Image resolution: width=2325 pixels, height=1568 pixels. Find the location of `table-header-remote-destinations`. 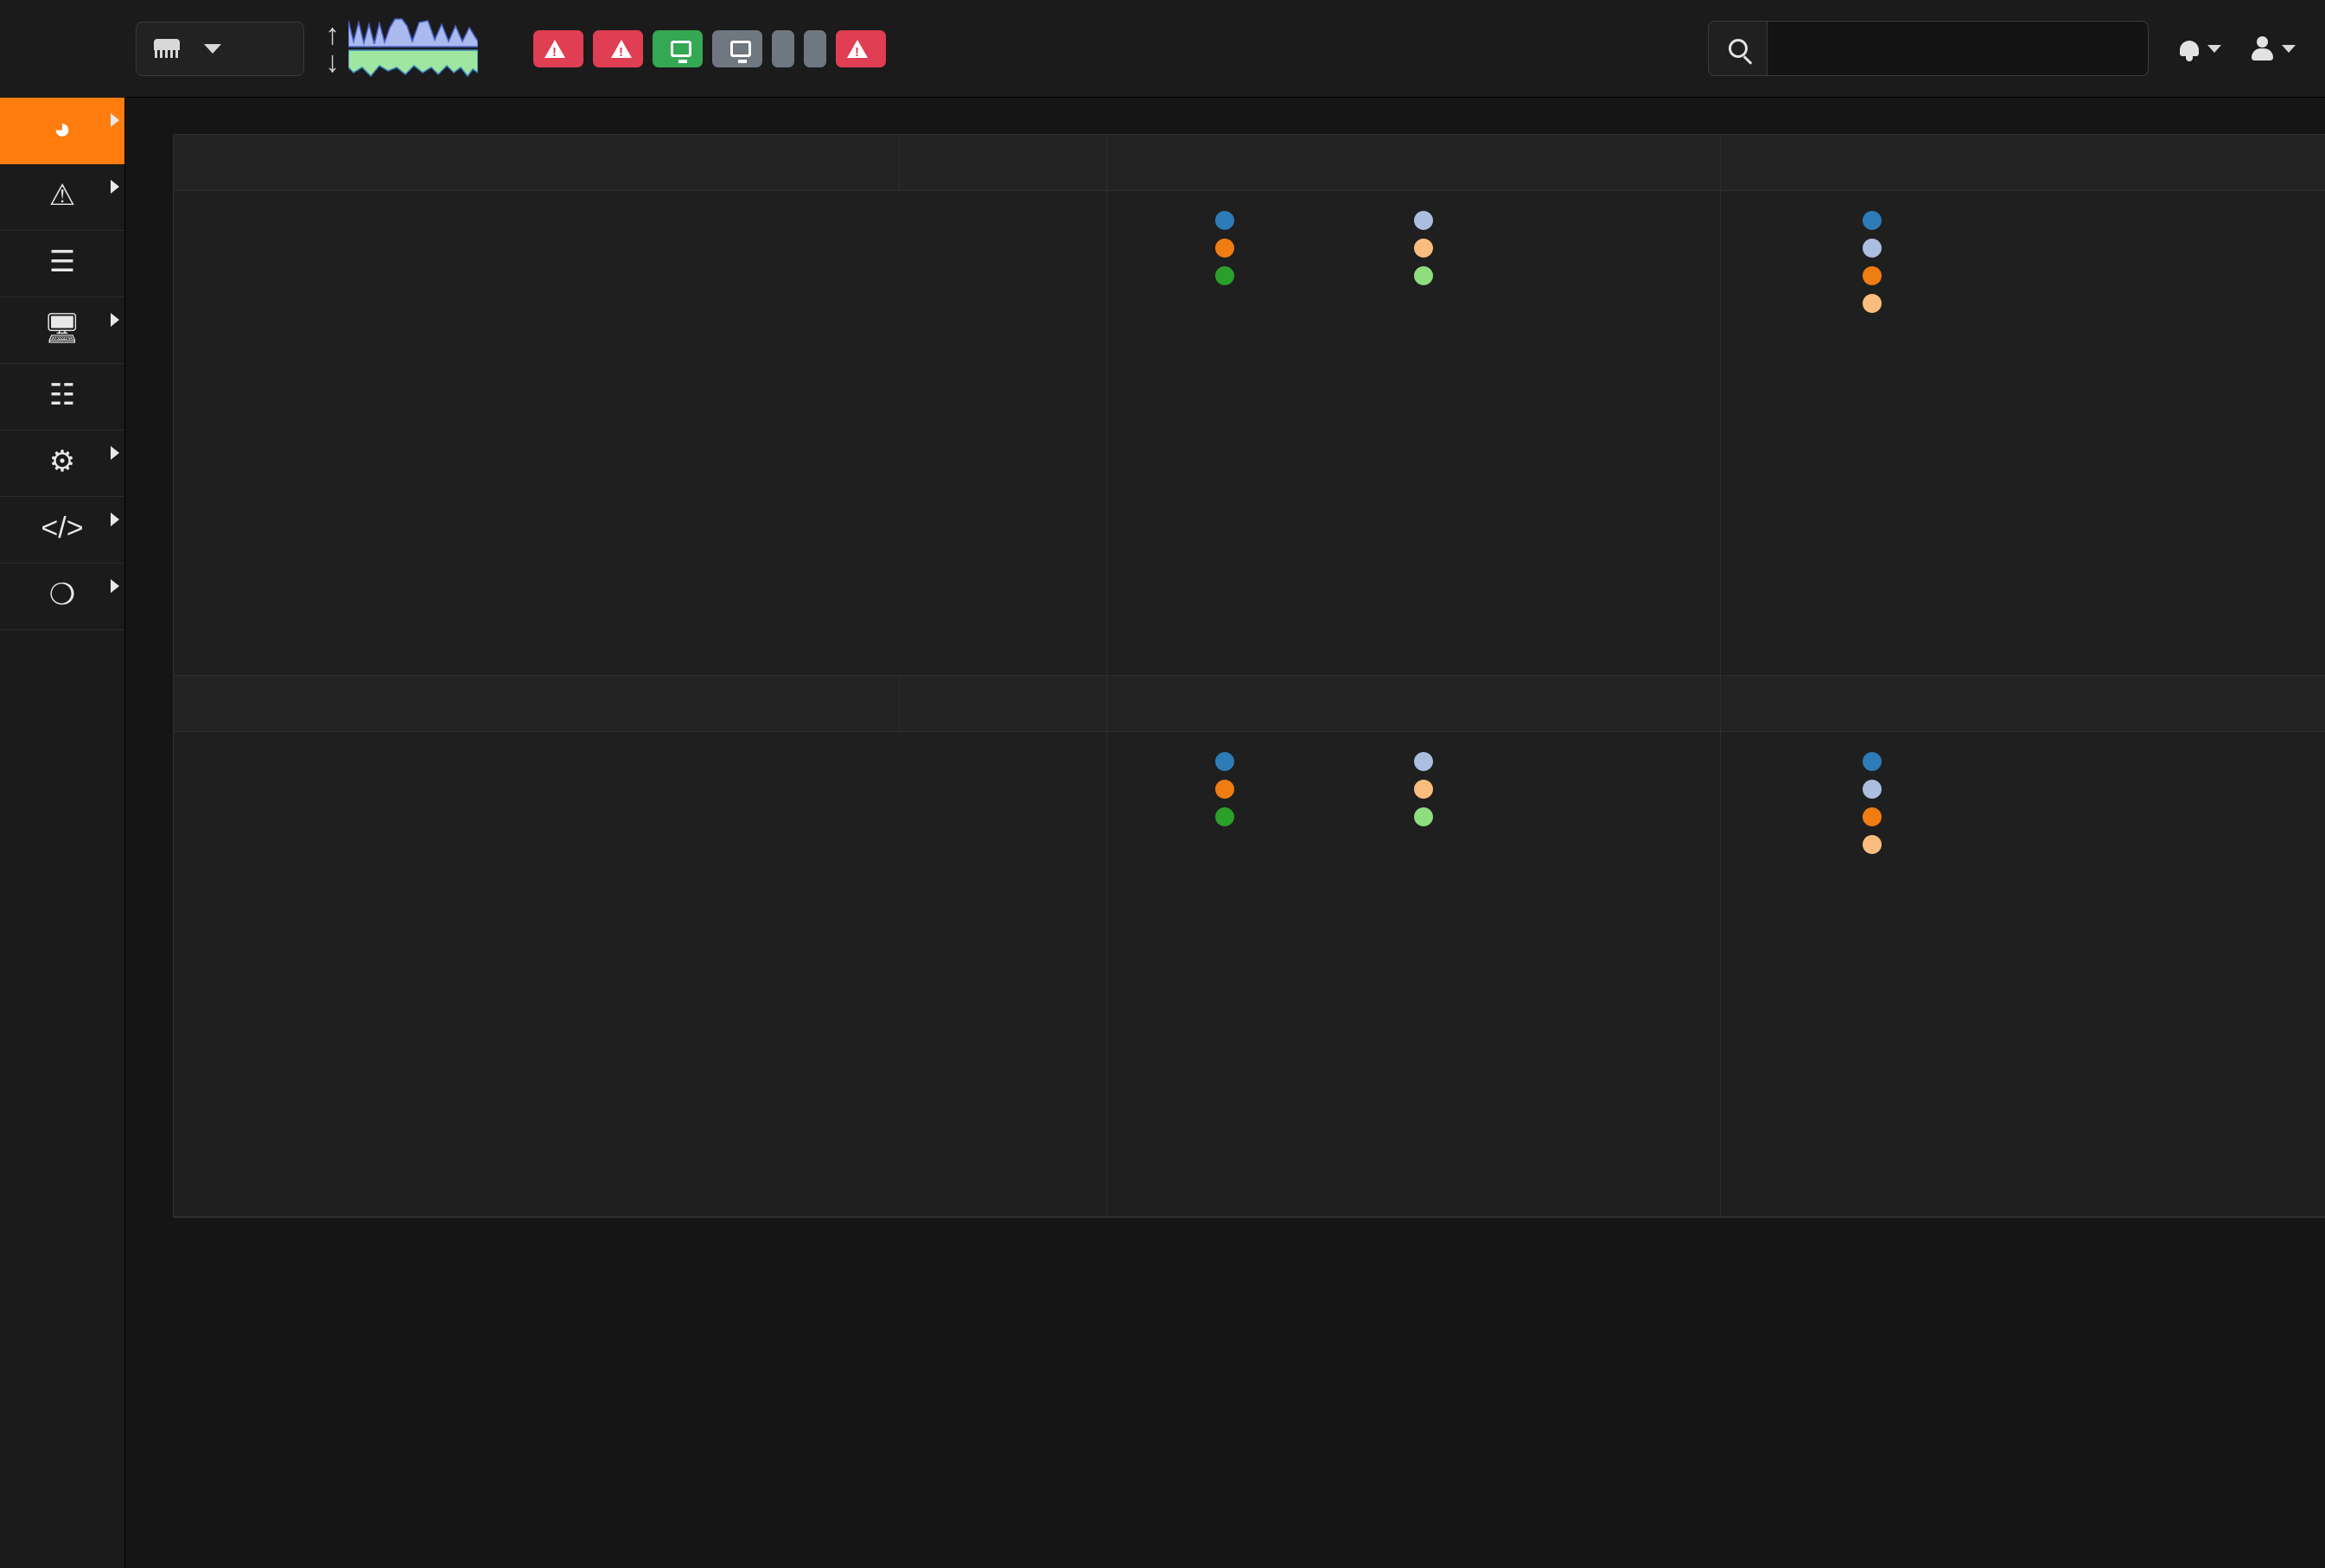

table-header-remote-destinations is located at coordinates (640, 704).